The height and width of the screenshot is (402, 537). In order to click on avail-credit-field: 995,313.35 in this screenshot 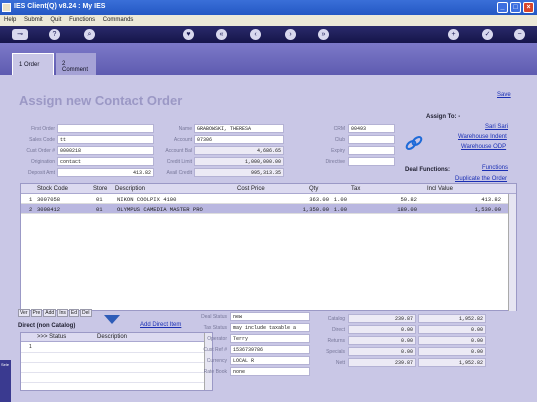, I will do `click(239, 172)`.